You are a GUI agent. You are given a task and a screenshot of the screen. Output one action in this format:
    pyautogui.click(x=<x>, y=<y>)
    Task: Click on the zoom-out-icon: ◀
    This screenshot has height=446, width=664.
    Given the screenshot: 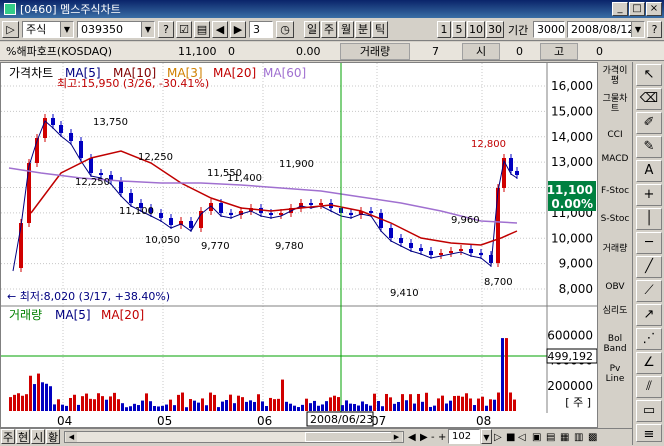 What is the action you would take?
    pyautogui.click(x=412, y=437)
    